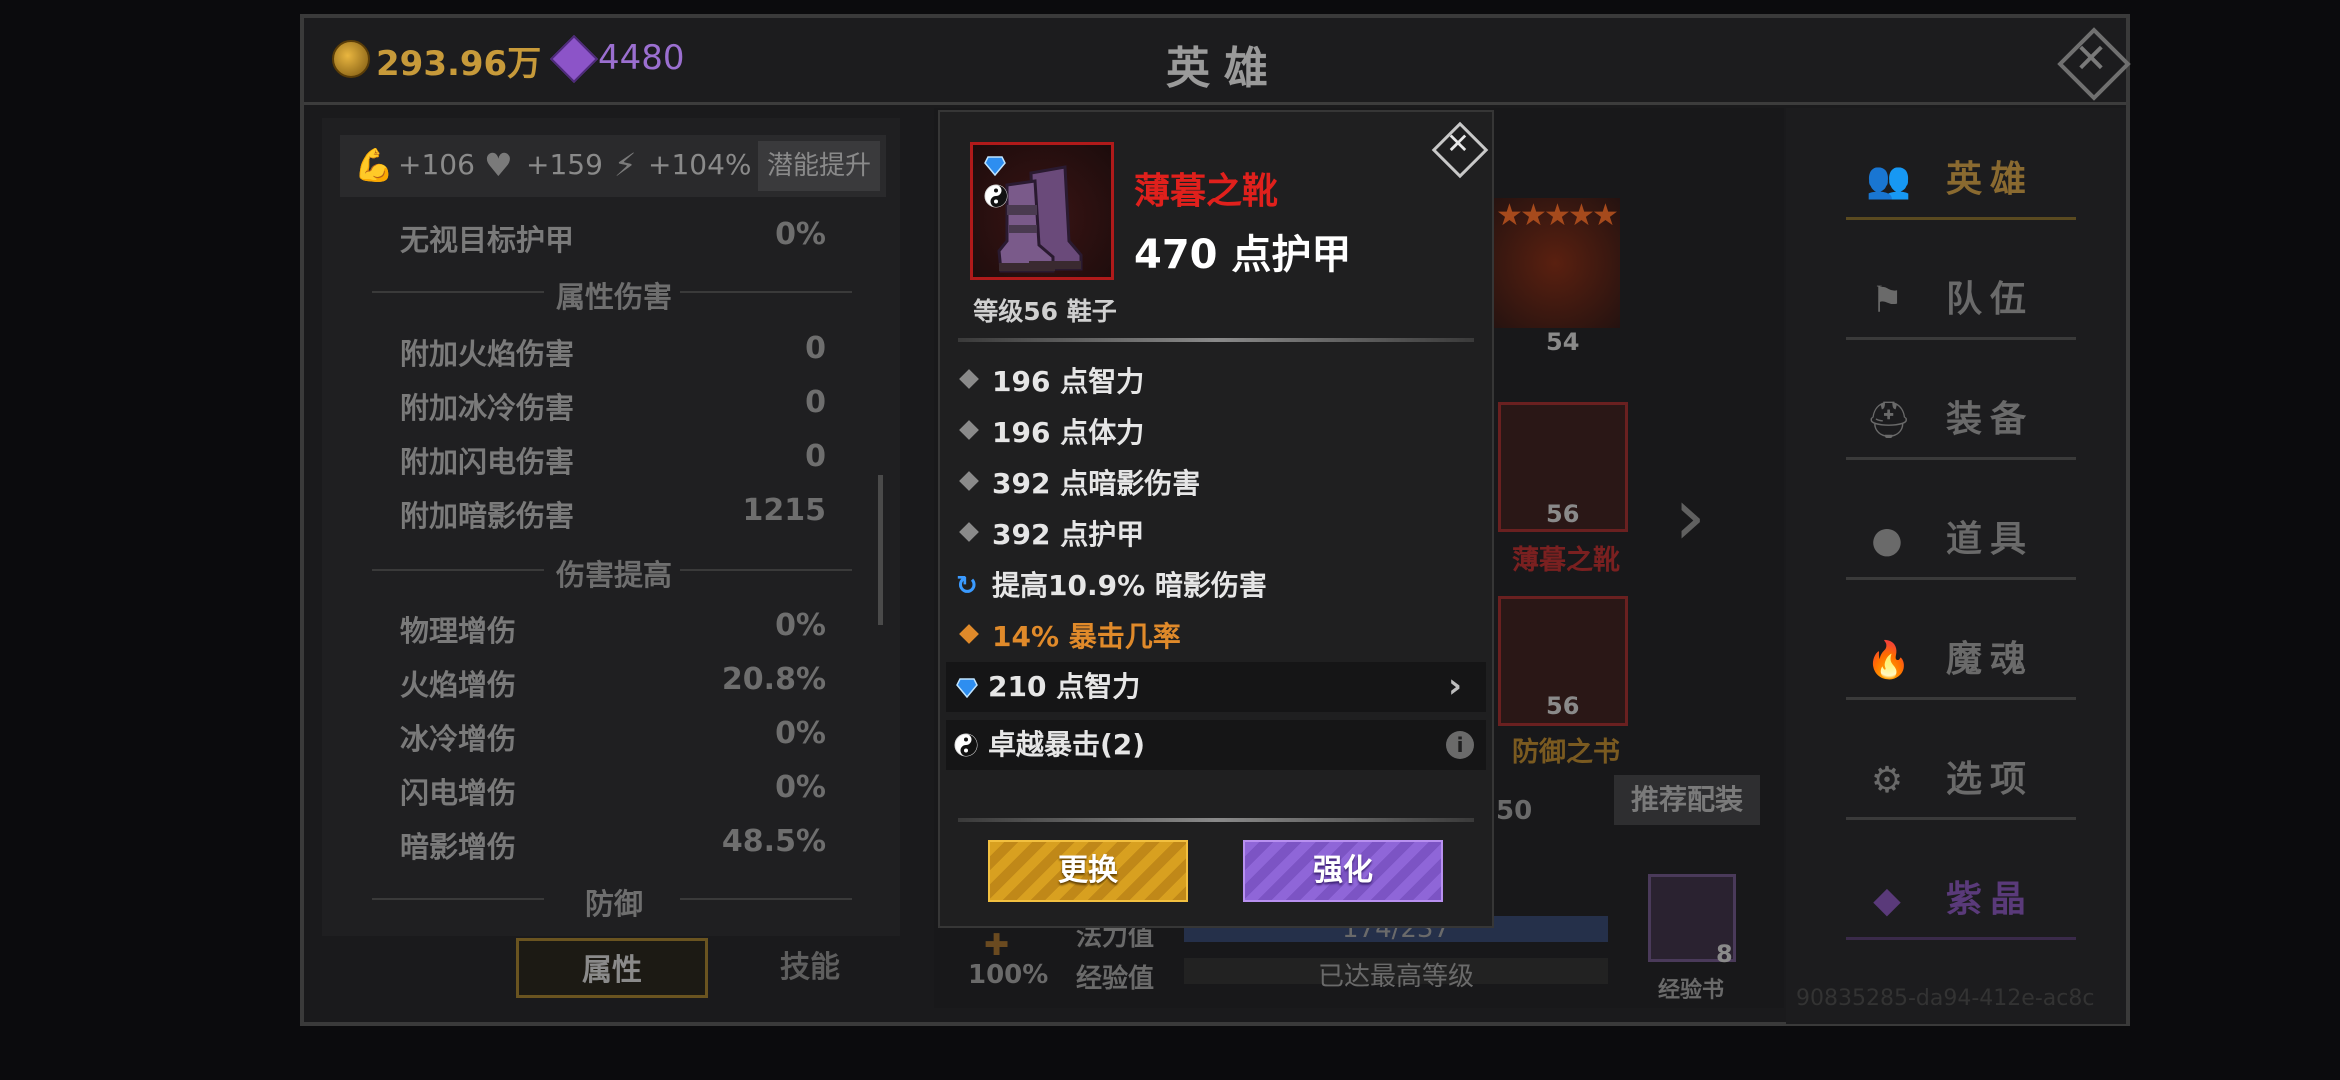 The image size is (2340, 1080). What do you see at coordinates (1216, 687) in the screenshot?
I see `gem-socket-row: 210 点智力 ›` at bounding box center [1216, 687].